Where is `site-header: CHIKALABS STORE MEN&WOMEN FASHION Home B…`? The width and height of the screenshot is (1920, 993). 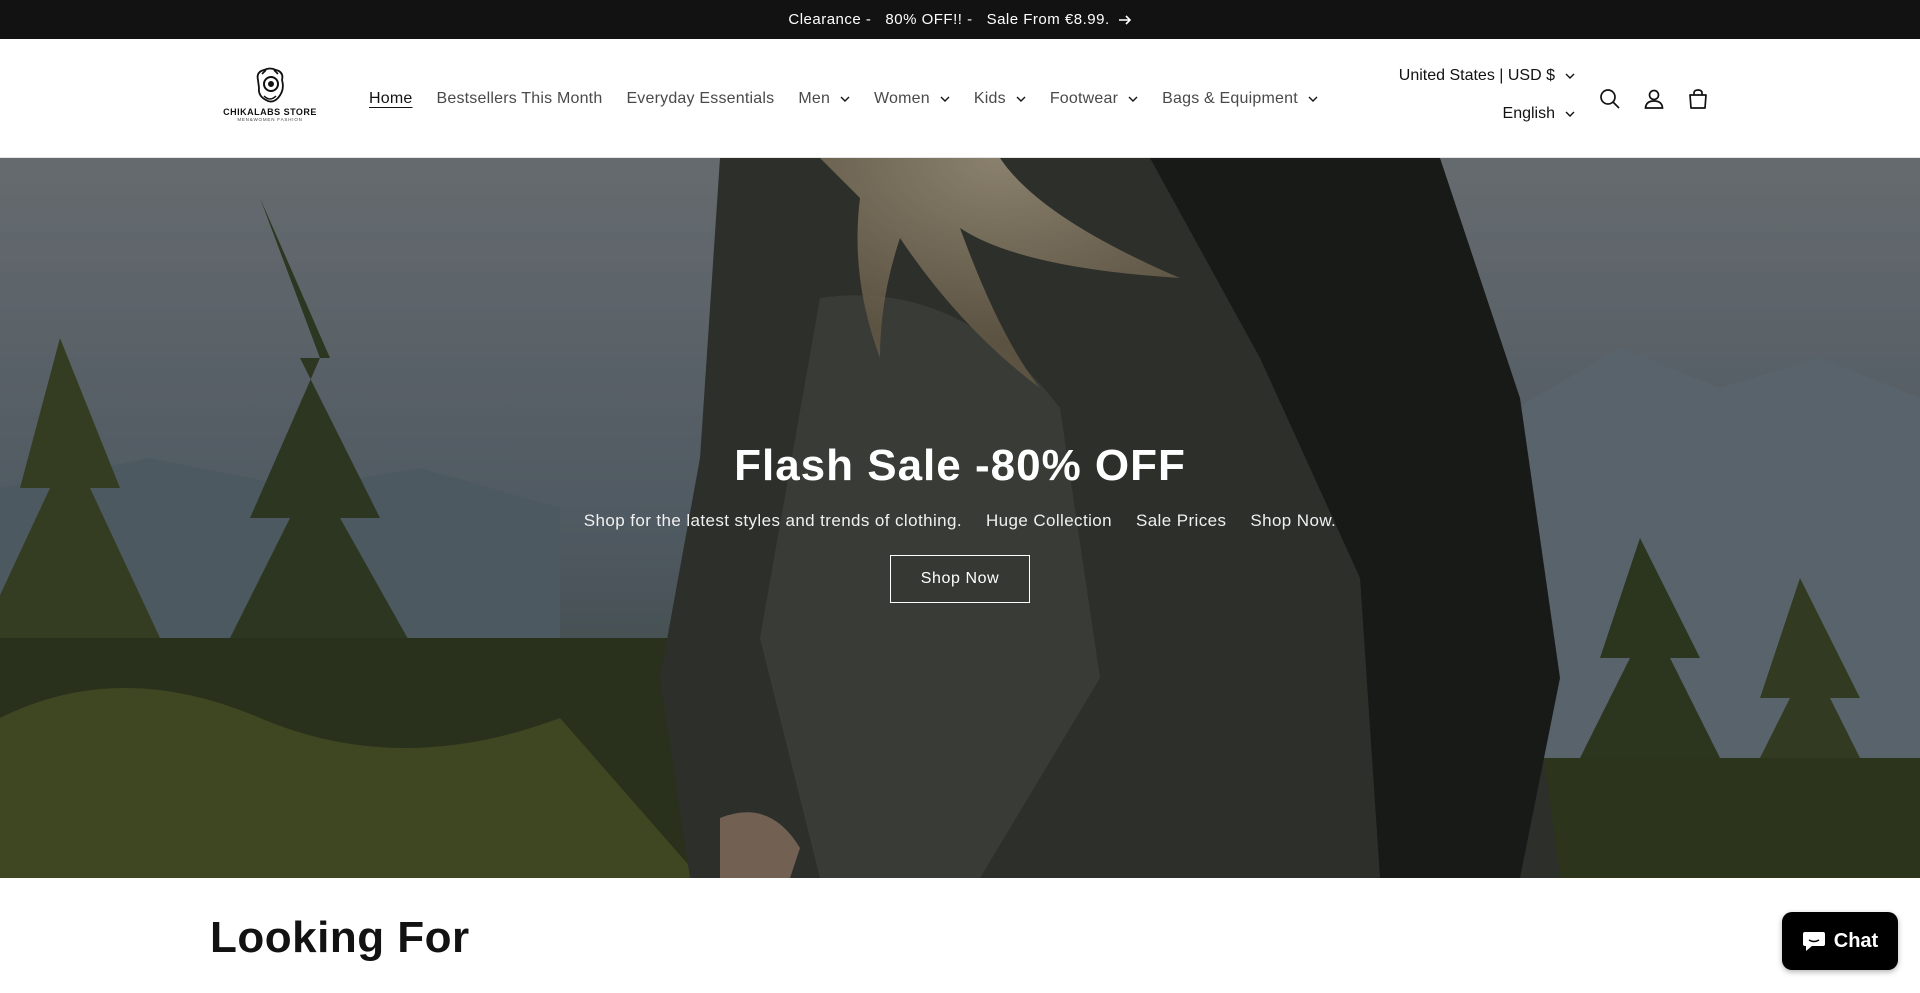 site-header: CHIKALABS STORE MEN&WOMEN FASHION Home B… is located at coordinates (960, 98).